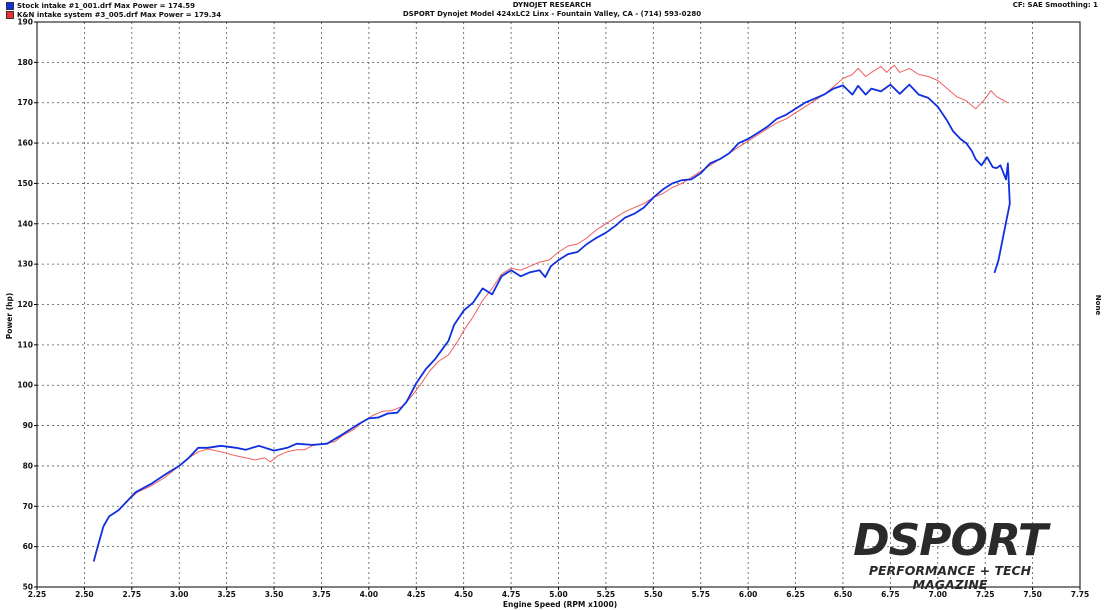 The width and height of the screenshot is (1104, 610). What do you see at coordinates (25, 223) in the screenshot?
I see `y-tick-label: 140` at bounding box center [25, 223].